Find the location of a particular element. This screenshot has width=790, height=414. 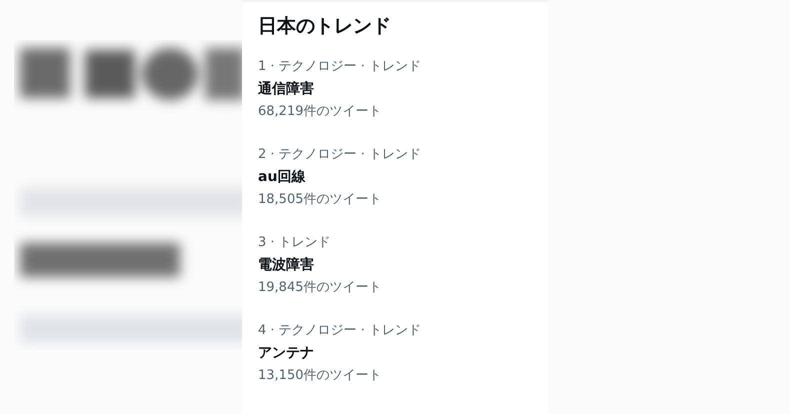

tweet-count: 19,845件のツイート is located at coordinates (320, 288).